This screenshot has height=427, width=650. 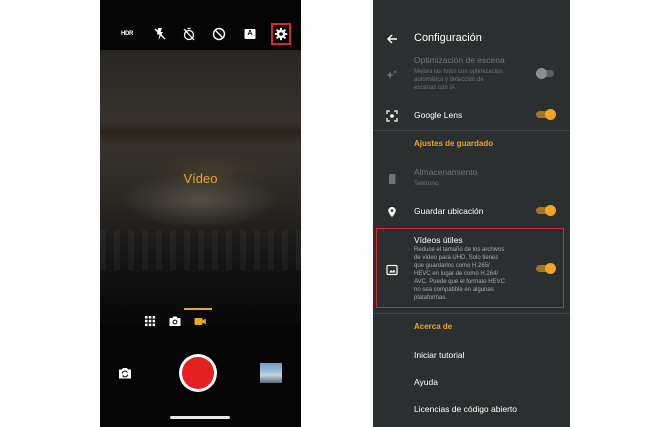 What do you see at coordinates (546, 269) in the screenshot?
I see `useful-videos-toggle` at bounding box center [546, 269].